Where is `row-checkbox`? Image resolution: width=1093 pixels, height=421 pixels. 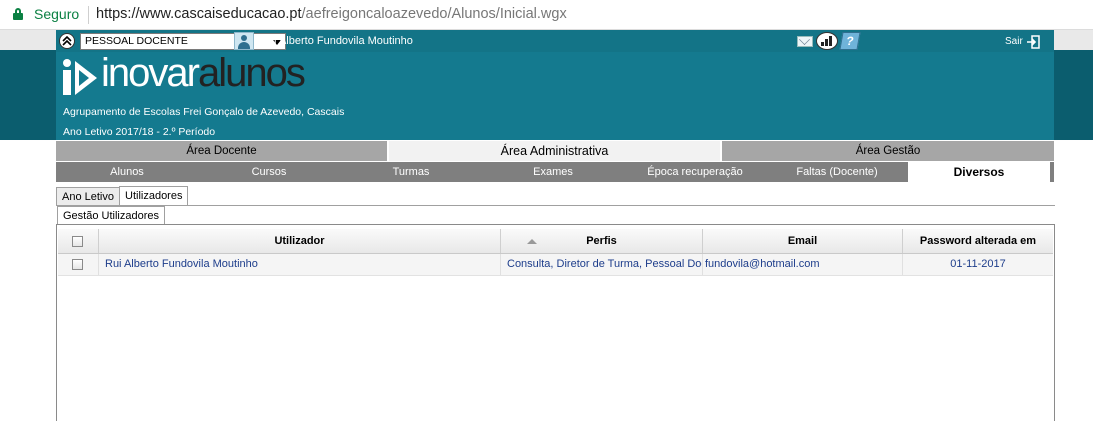
row-checkbox is located at coordinates (77, 264).